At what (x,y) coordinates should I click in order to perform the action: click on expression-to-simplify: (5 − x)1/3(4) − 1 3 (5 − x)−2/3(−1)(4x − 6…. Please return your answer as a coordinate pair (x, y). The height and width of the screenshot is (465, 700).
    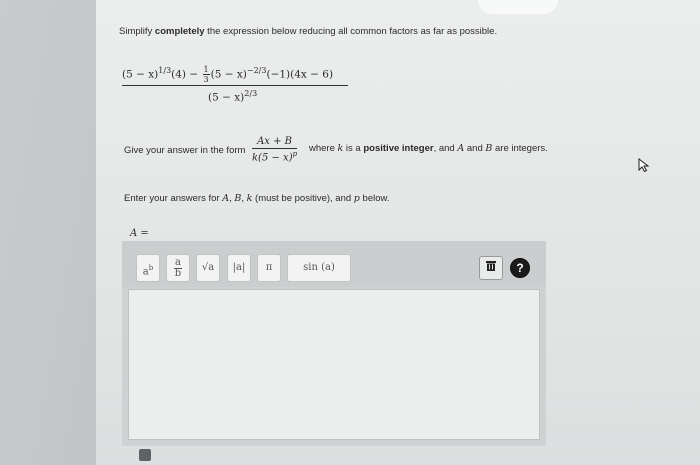
    Looking at the image, I should click on (237, 88).